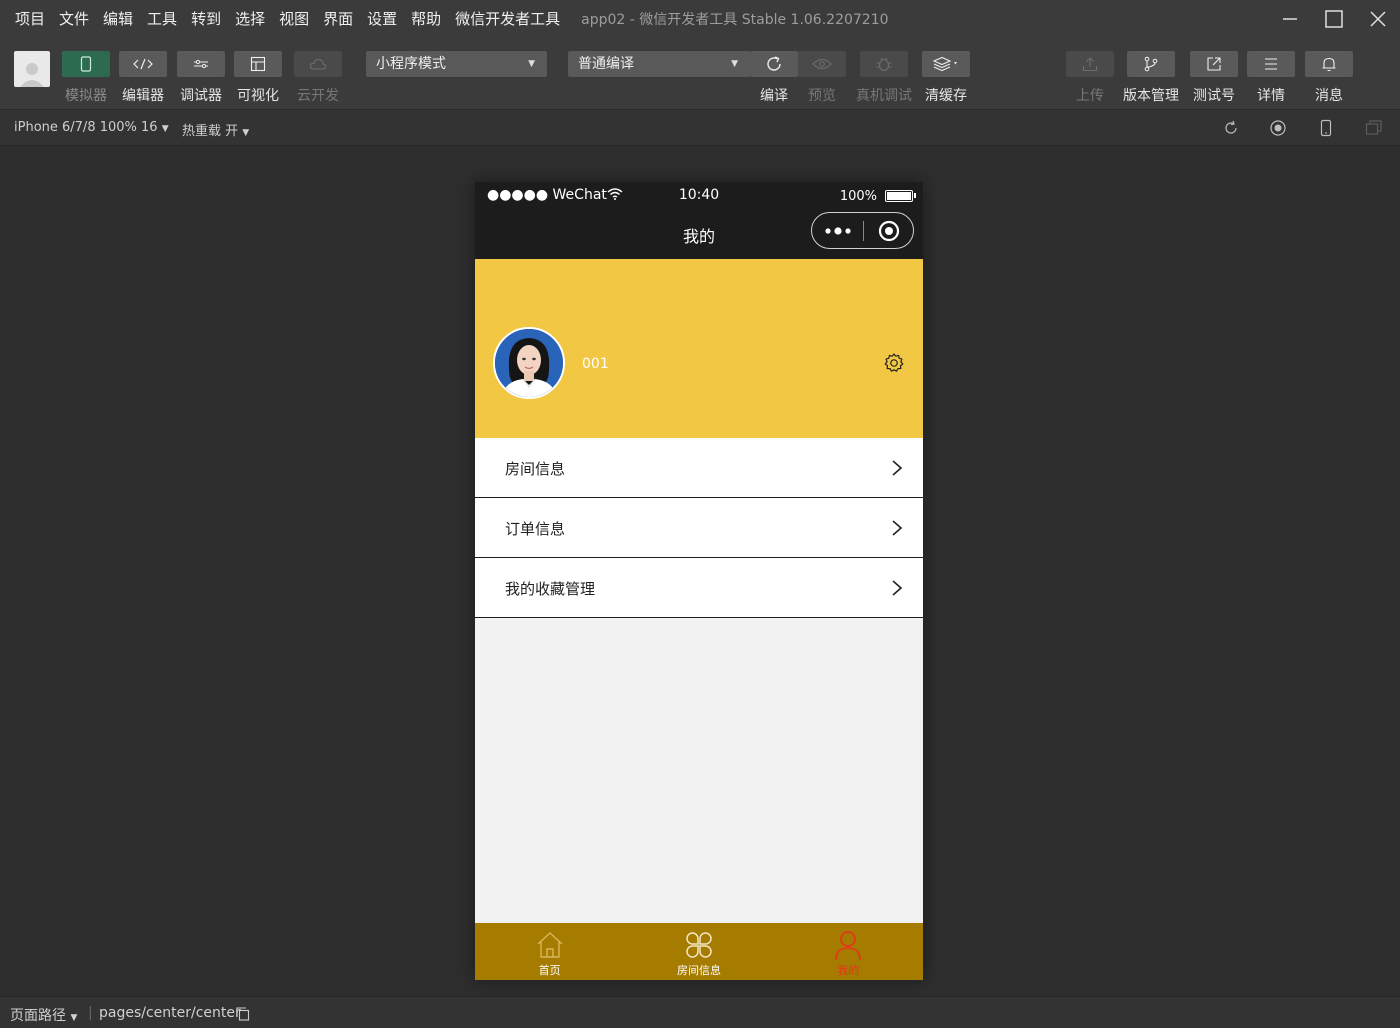 The image size is (1400, 1028). I want to click on device-icon, so click(1326, 128).